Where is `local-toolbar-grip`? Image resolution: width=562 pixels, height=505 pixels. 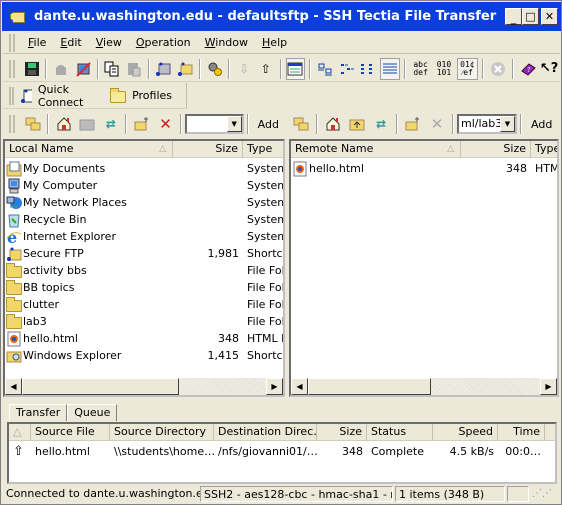
local-toolbar-grip is located at coordinates (12, 124).